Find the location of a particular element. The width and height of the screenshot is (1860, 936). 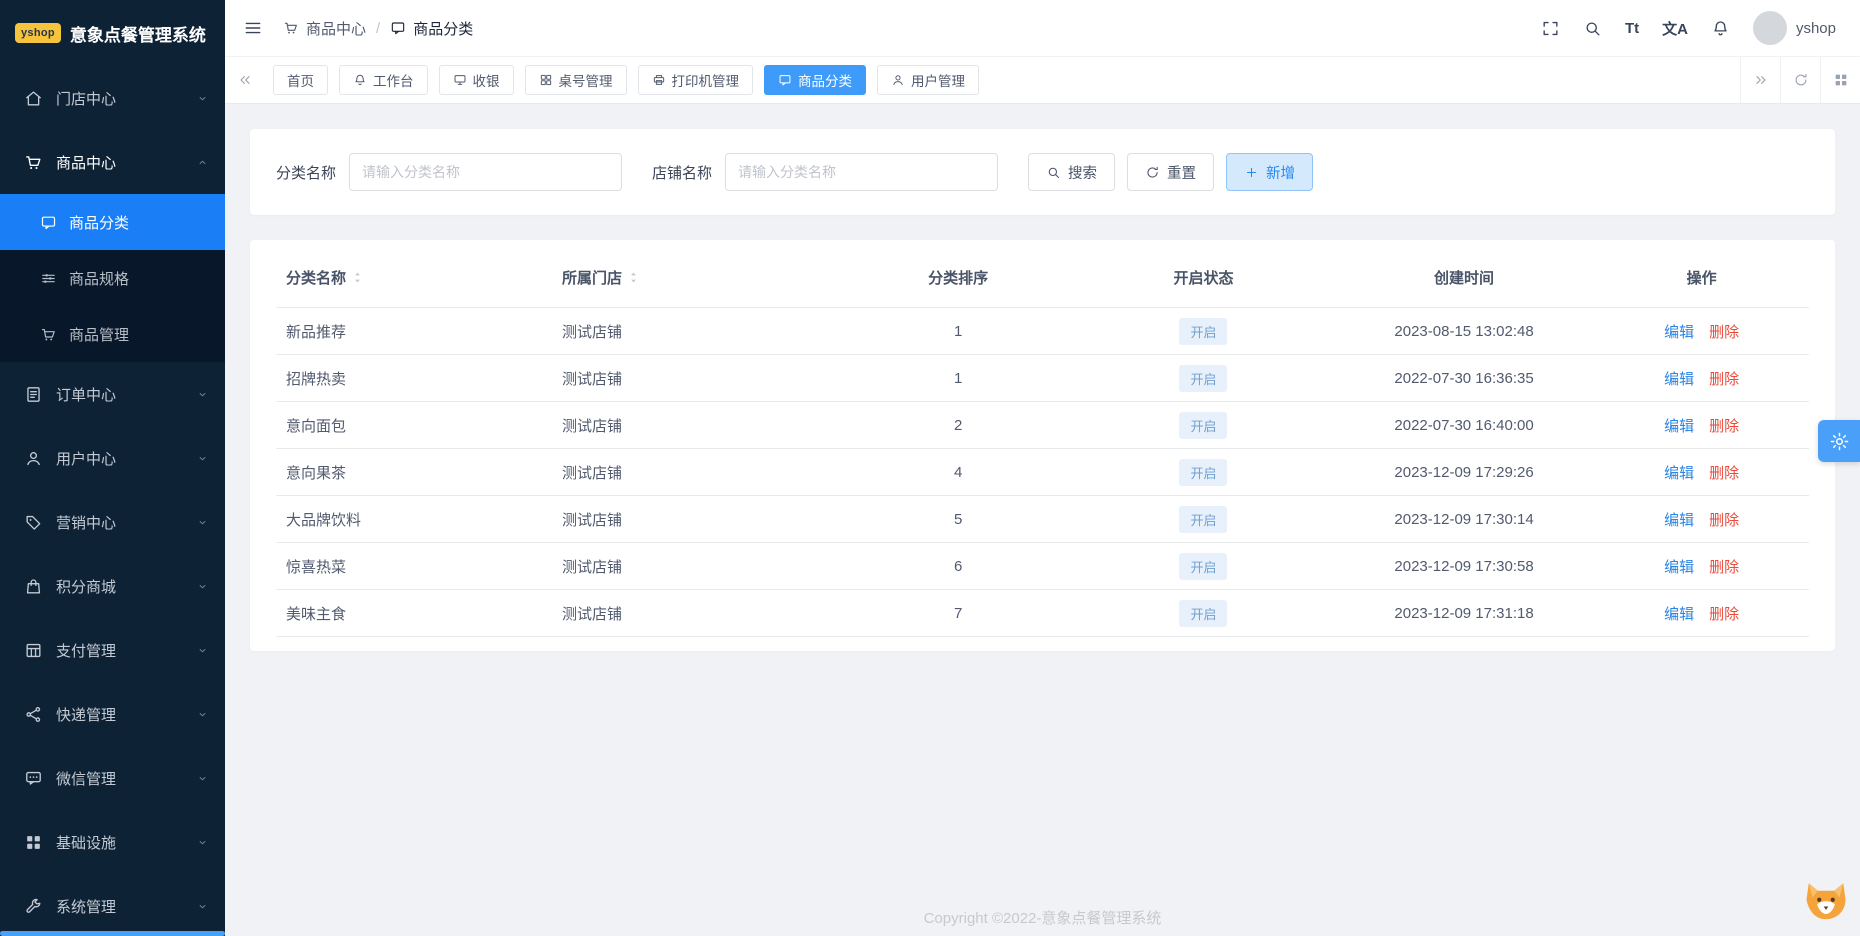

category-name-label: 分类名称 is located at coordinates (306, 173).